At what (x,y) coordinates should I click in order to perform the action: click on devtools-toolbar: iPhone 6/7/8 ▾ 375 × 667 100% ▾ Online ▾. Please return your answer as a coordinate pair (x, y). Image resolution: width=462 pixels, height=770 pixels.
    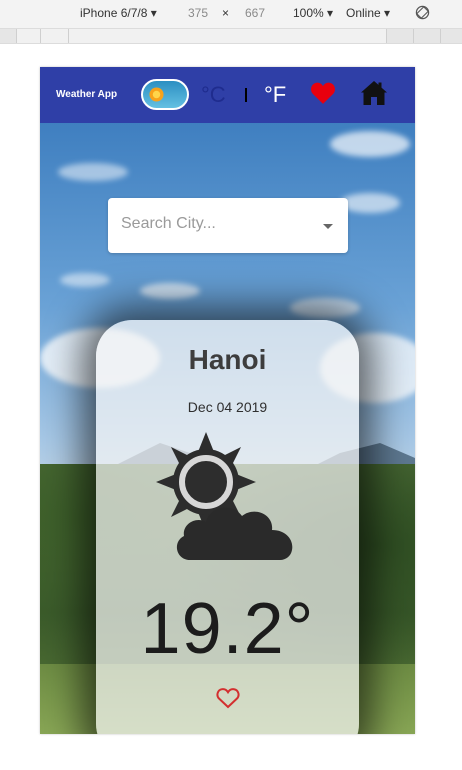
    Looking at the image, I should click on (231, 14).